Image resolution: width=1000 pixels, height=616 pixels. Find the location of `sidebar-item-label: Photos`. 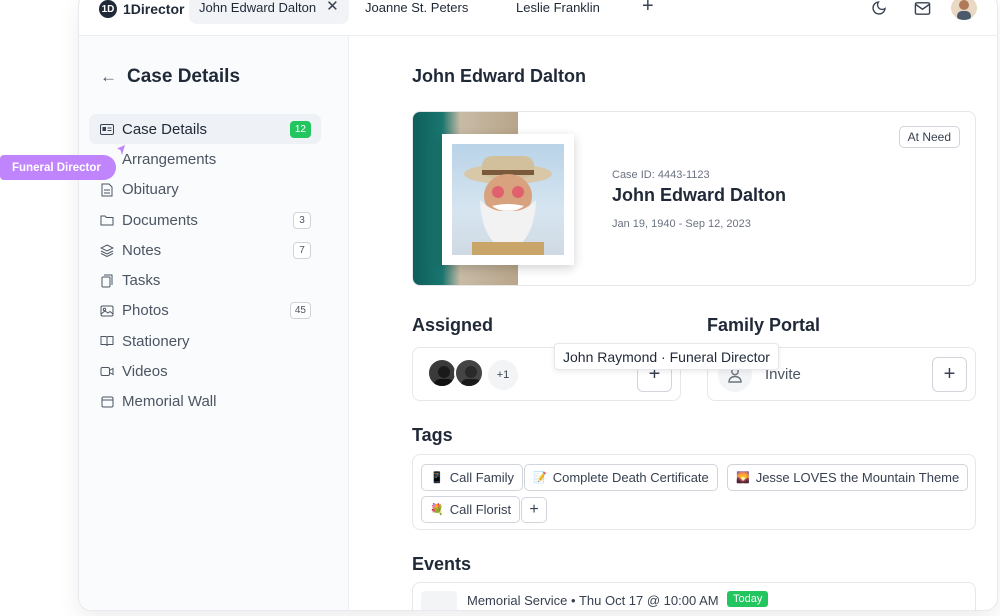

sidebar-item-label: Photos is located at coordinates (145, 311).